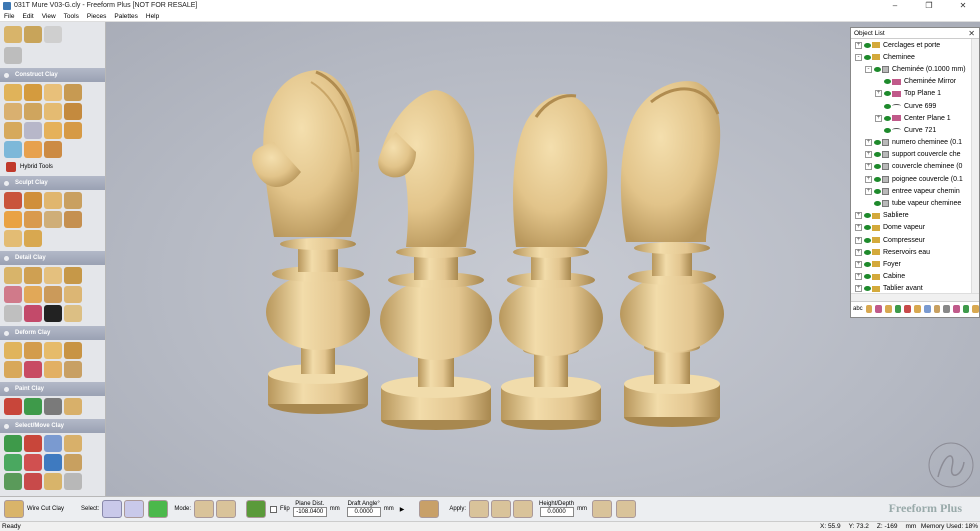 This screenshot has height=531, width=980. What do you see at coordinates (858, 309) in the screenshot?
I see `abc-label: abc` at bounding box center [858, 309].